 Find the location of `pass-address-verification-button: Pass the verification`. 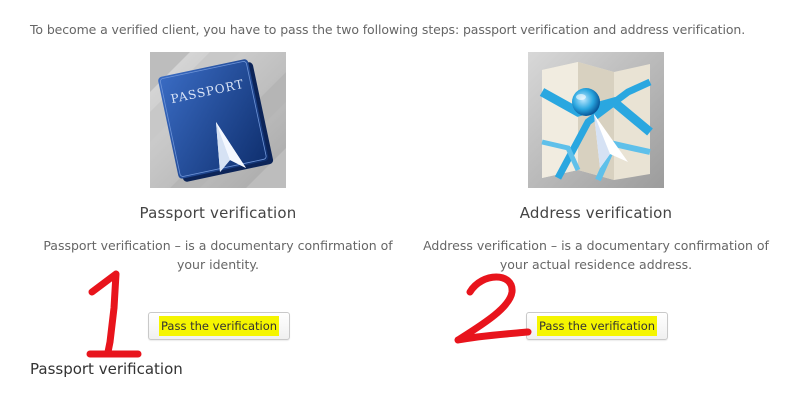

pass-address-verification-button: Pass the verification is located at coordinates (597, 326).